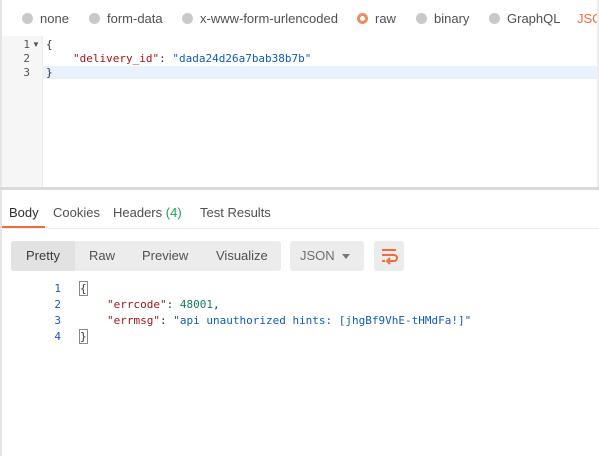 This screenshot has height=456, width=599. Describe the element at coordinates (76, 212) in the screenshot. I see `tab-cookies: Cookies` at that location.